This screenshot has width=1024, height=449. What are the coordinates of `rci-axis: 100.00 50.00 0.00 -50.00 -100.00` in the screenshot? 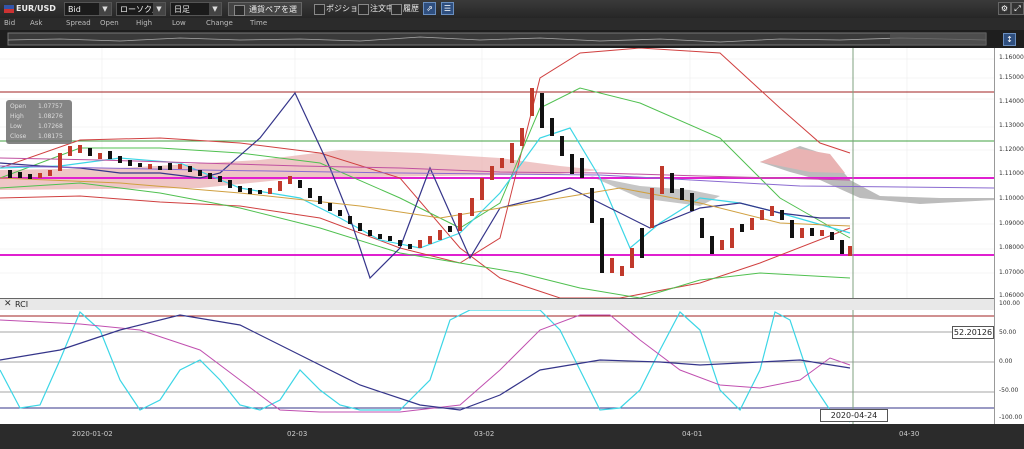 It's located at (1009, 361).